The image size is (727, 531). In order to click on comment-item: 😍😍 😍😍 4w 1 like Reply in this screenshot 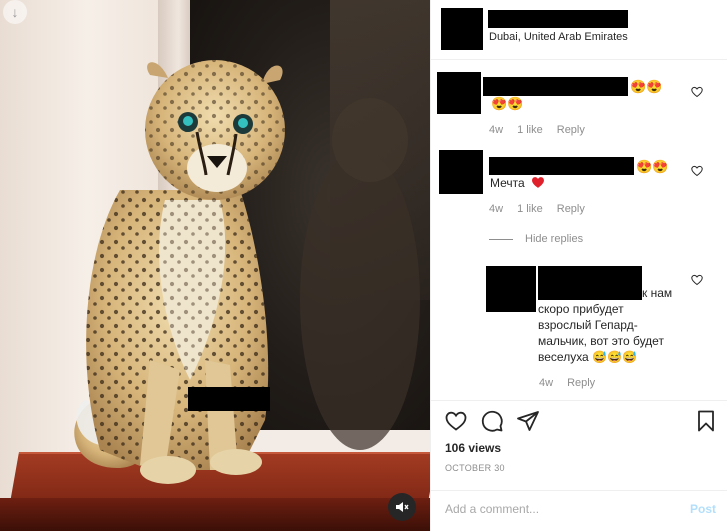, I will do `click(579, 102)`.